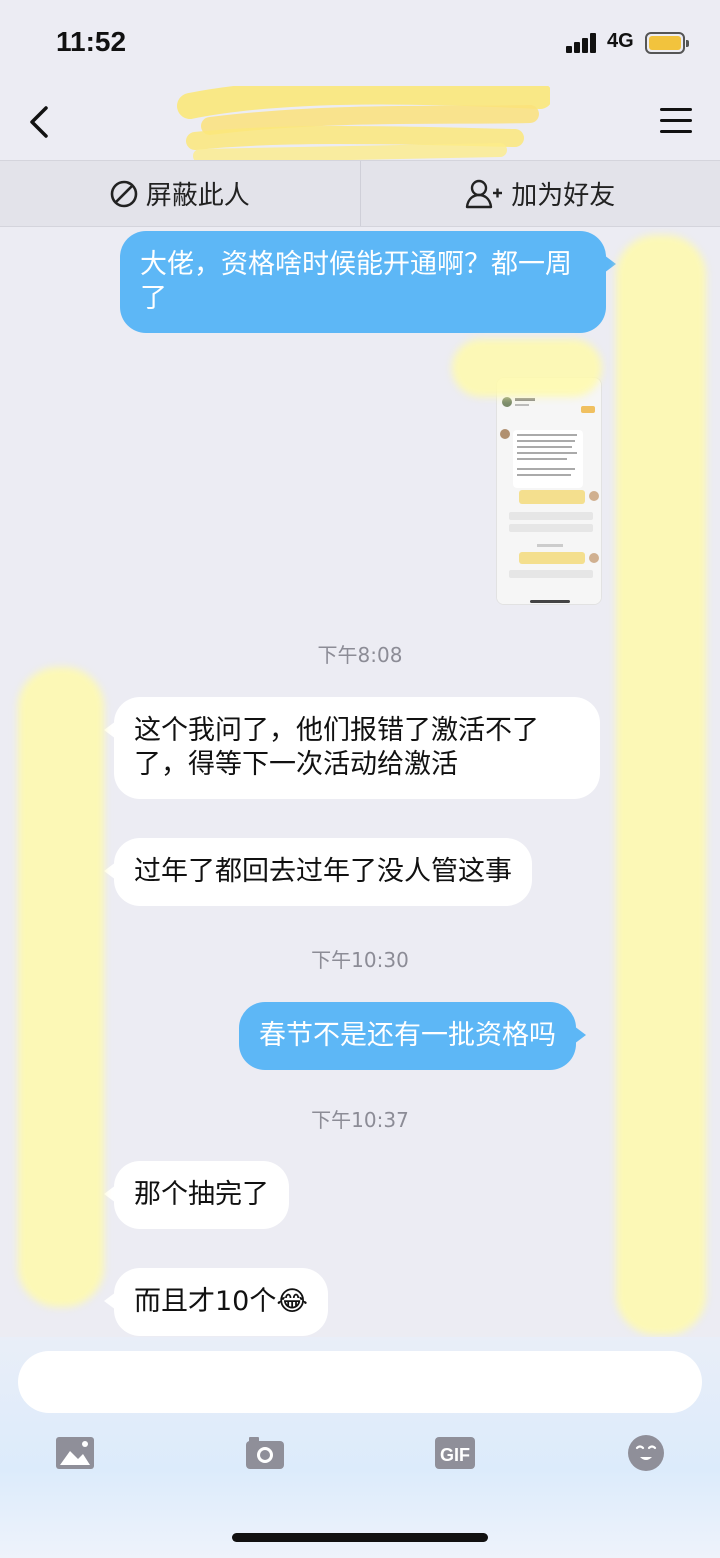  Describe the element at coordinates (549, 491) in the screenshot. I see `image-message` at that location.